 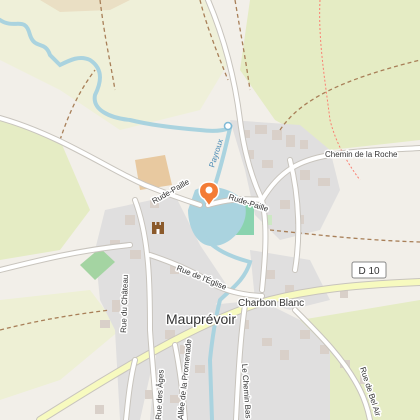 What do you see at coordinates (158, 228) in the screenshot?
I see `castle-icon` at bounding box center [158, 228].